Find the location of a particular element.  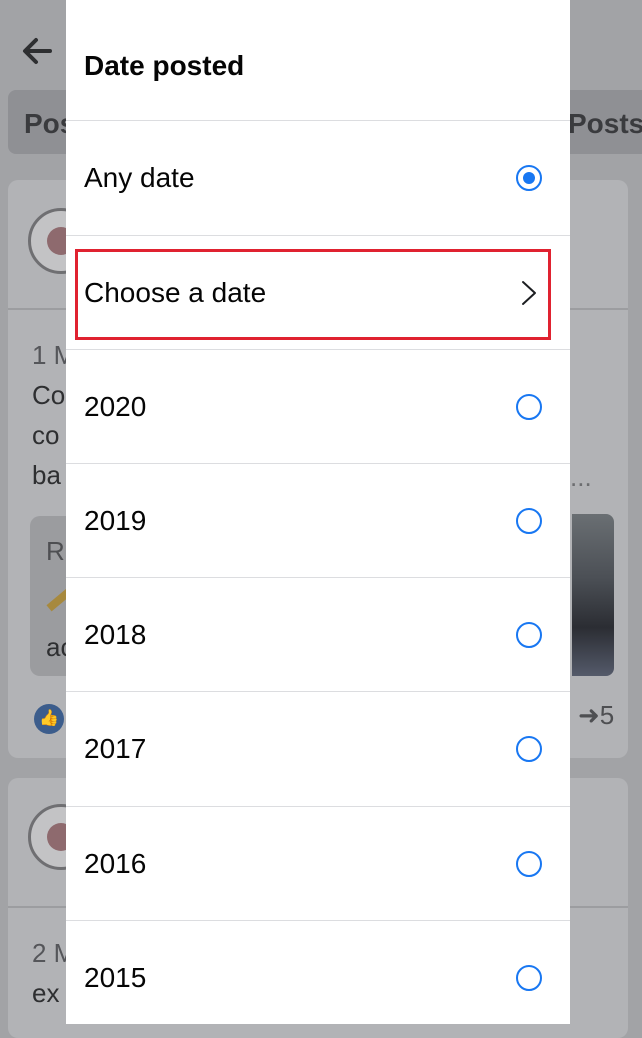

option-2017: 2017 is located at coordinates (318, 749).